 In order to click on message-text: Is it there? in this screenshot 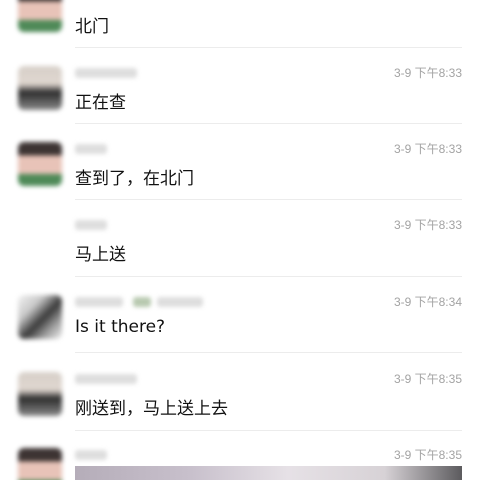, I will do `click(120, 327)`.